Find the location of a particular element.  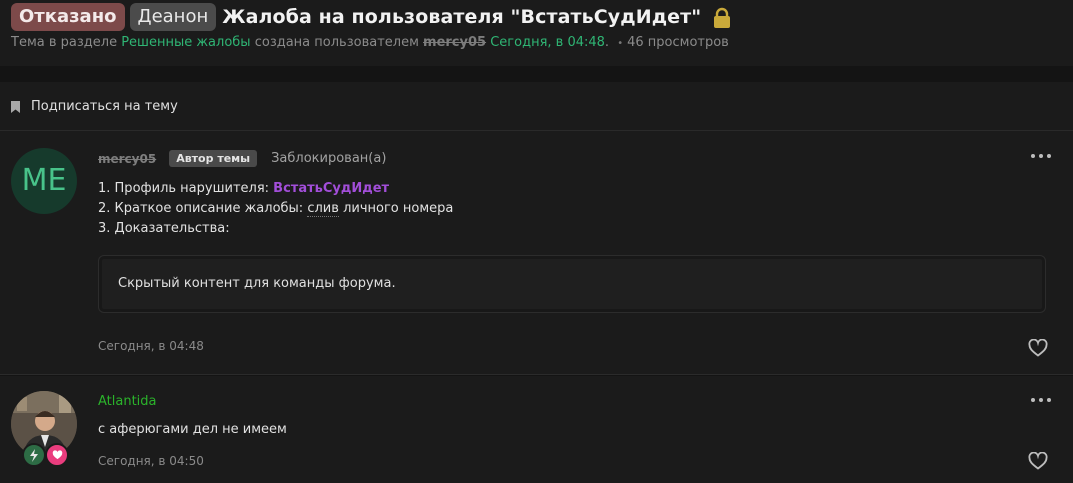

period: . is located at coordinates (607, 42).